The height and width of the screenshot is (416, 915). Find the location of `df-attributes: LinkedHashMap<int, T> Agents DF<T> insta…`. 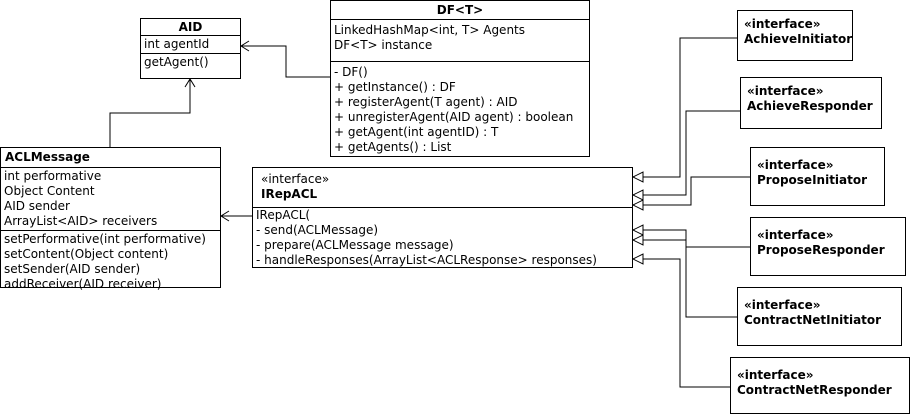

df-attributes: LinkedHashMap<int, T> Agents DF<T> insta… is located at coordinates (460, 40).